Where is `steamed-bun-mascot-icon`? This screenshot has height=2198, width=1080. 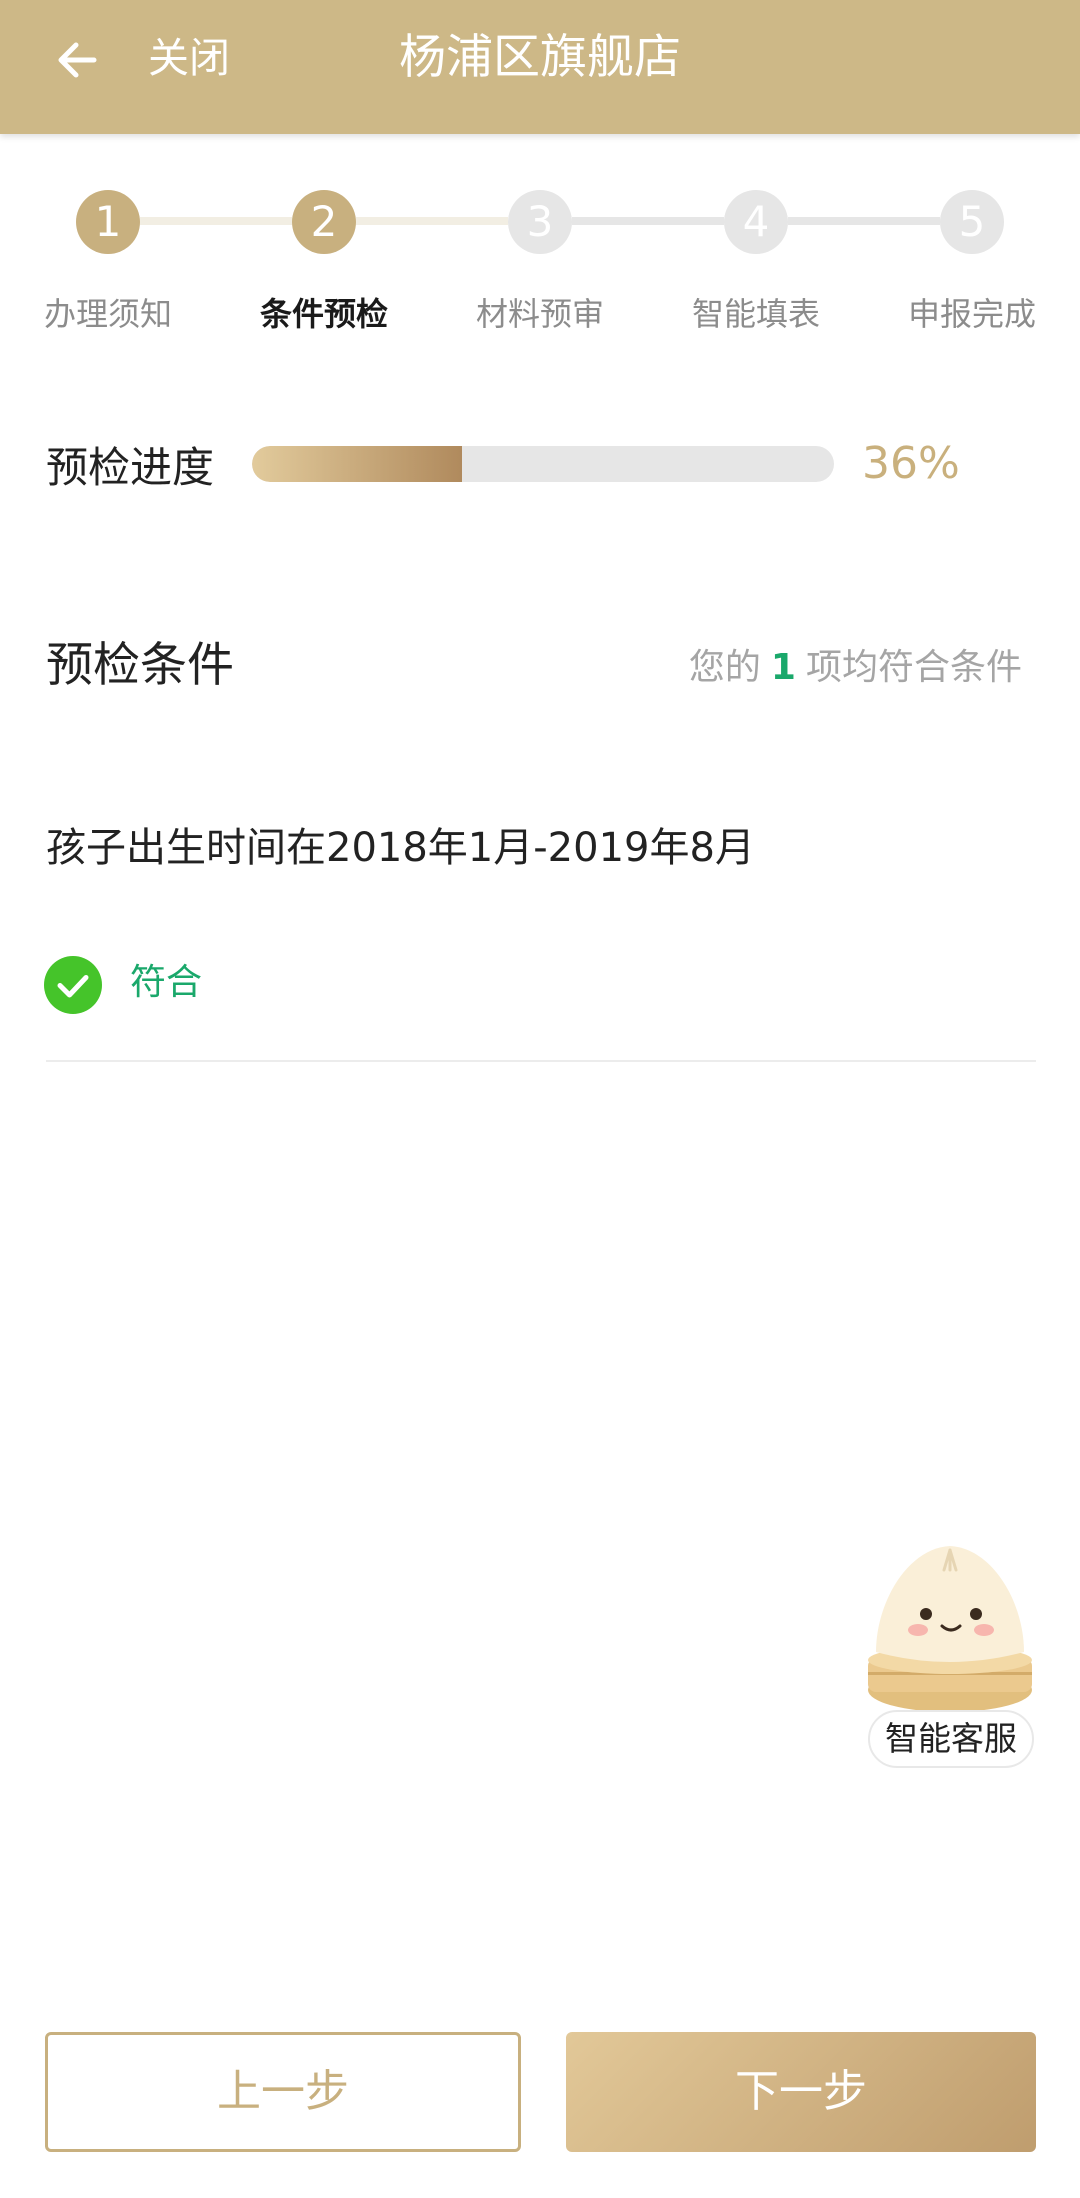 steamed-bun-mascot-icon is located at coordinates (950, 1629).